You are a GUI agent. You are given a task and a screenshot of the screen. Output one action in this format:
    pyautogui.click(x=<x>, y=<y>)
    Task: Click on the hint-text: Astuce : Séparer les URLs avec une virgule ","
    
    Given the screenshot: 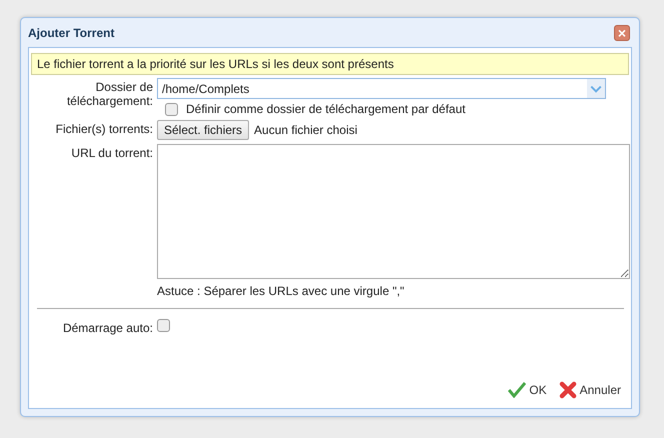 What is the action you would take?
    pyautogui.click(x=281, y=290)
    